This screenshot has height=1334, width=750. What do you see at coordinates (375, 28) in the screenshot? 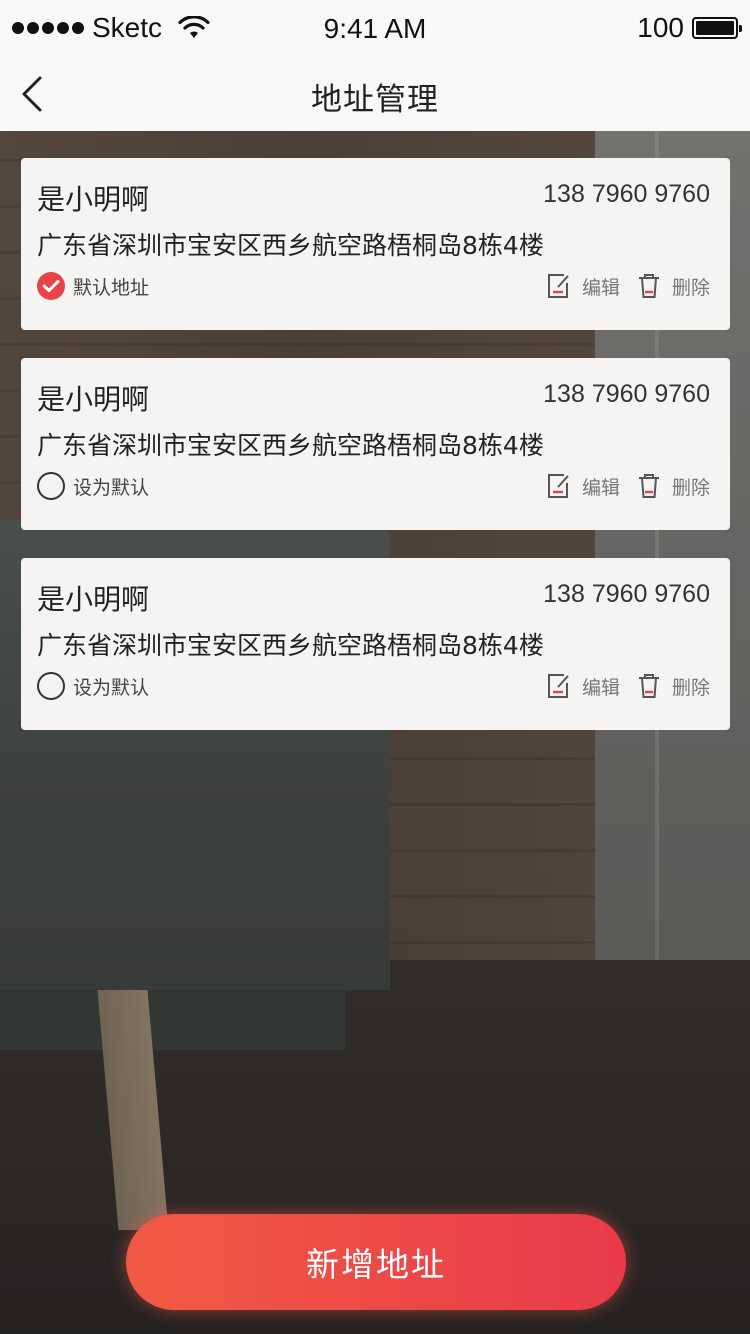
I see `status-bar: Sketc 9:41 AM 100` at bounding box center [375, 28].